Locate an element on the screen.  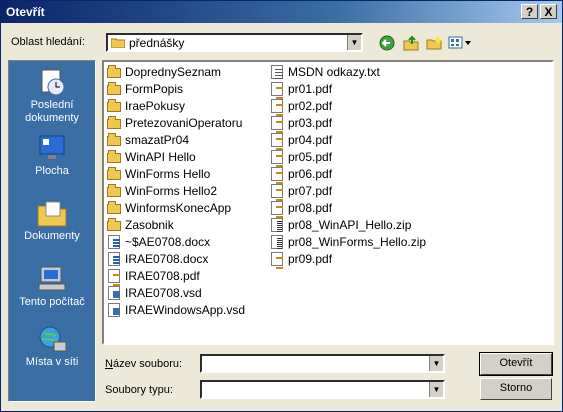
visio-file-icon is located at coordinates (114, 293).